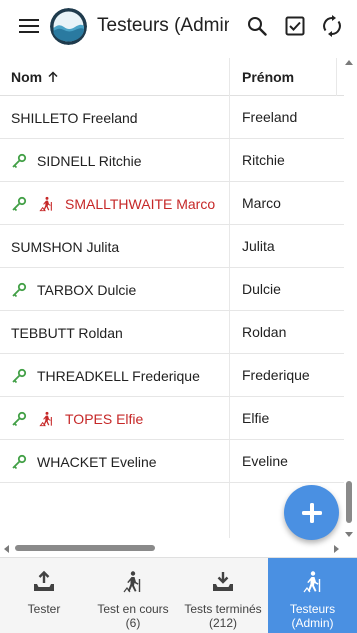 The height and width of the screenshot is (633, 357). I want to click on cell-full-name: SHILLETO Freeland, so click(74, 117).